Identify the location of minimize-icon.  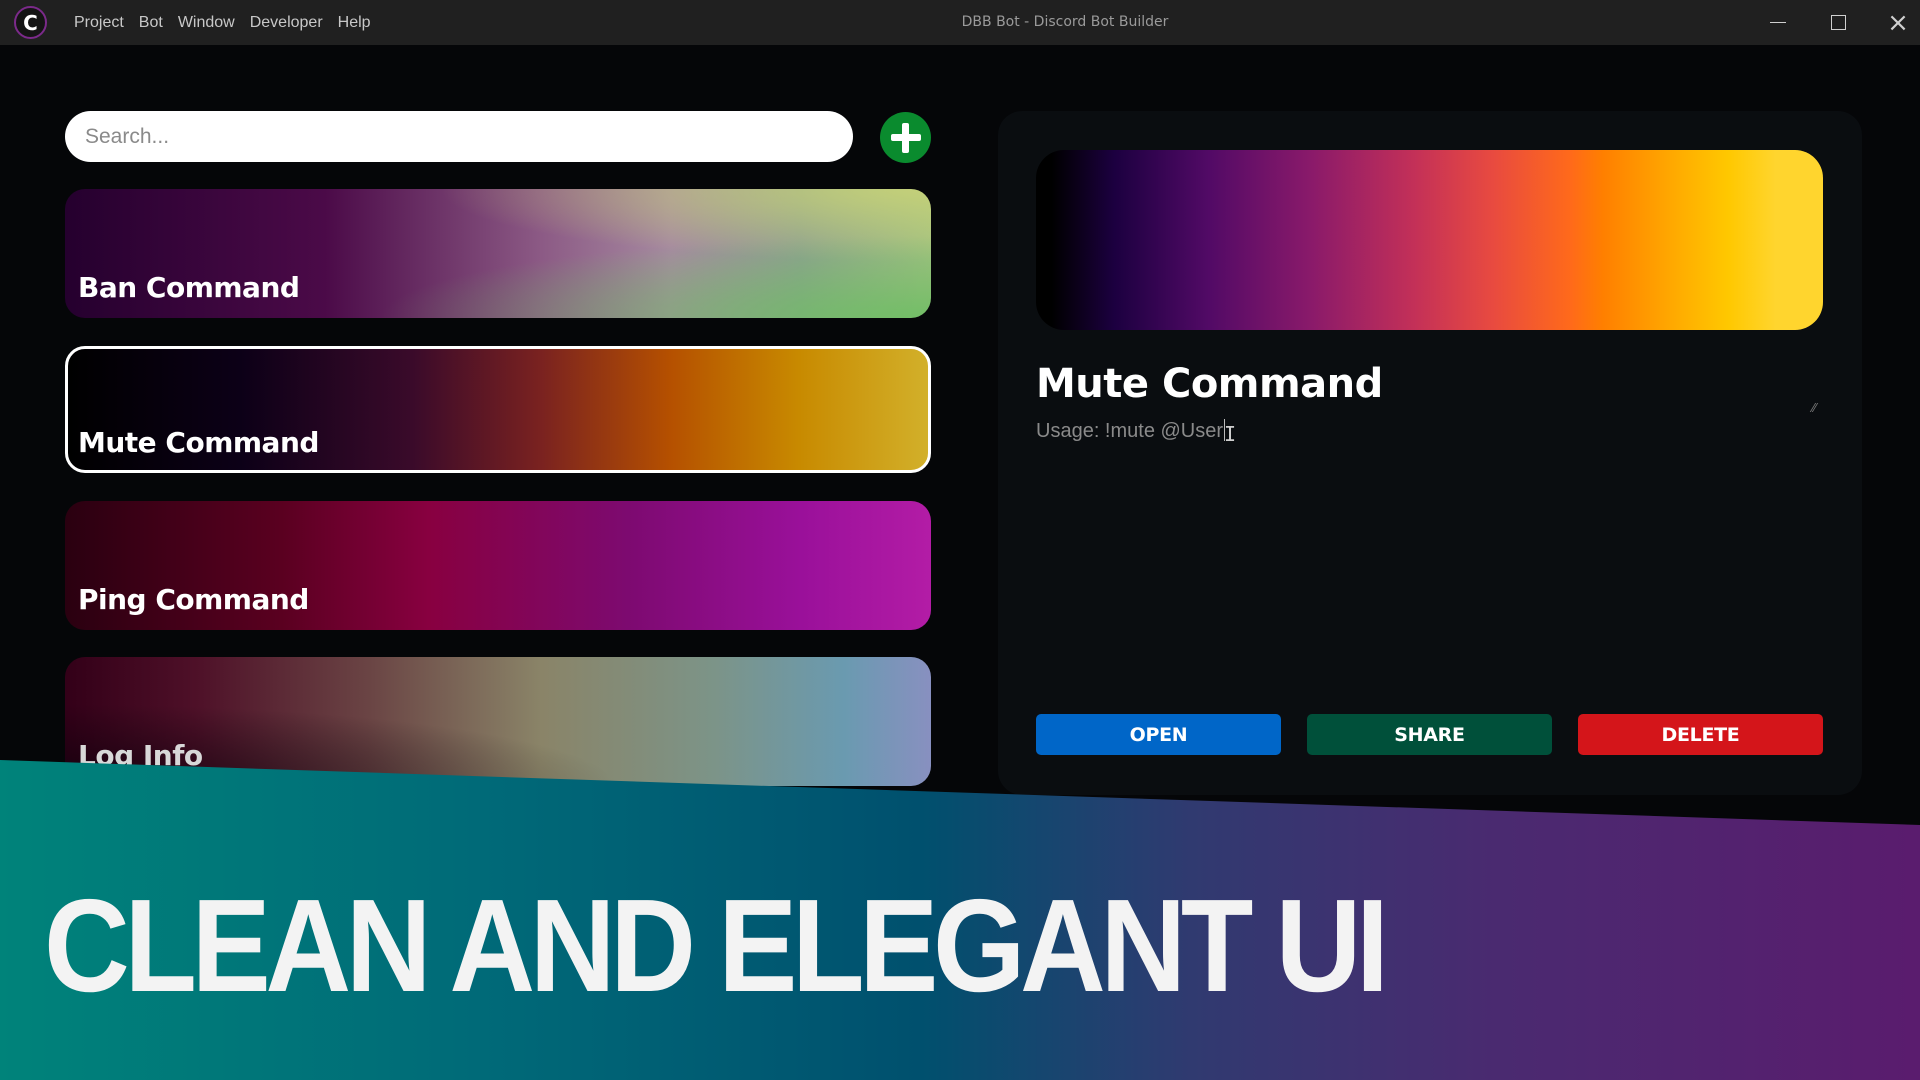
(1778, 22).